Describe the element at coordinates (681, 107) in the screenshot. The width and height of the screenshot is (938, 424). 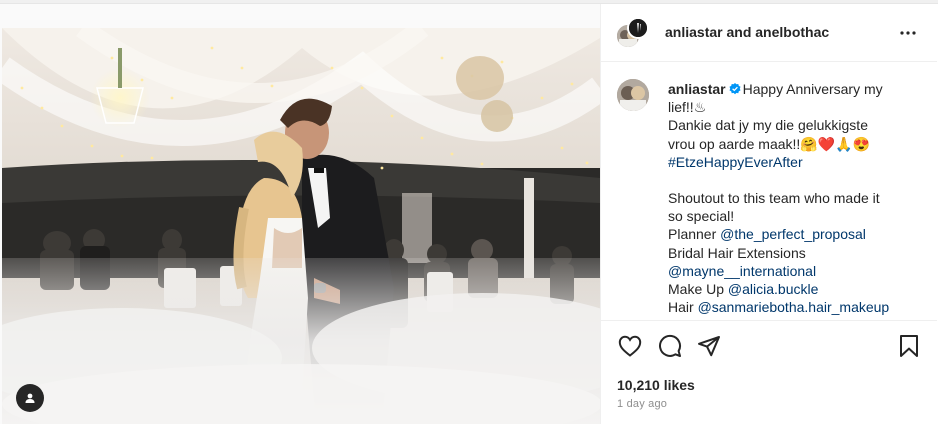
I see `caption-line-2: lief!!` at that location.